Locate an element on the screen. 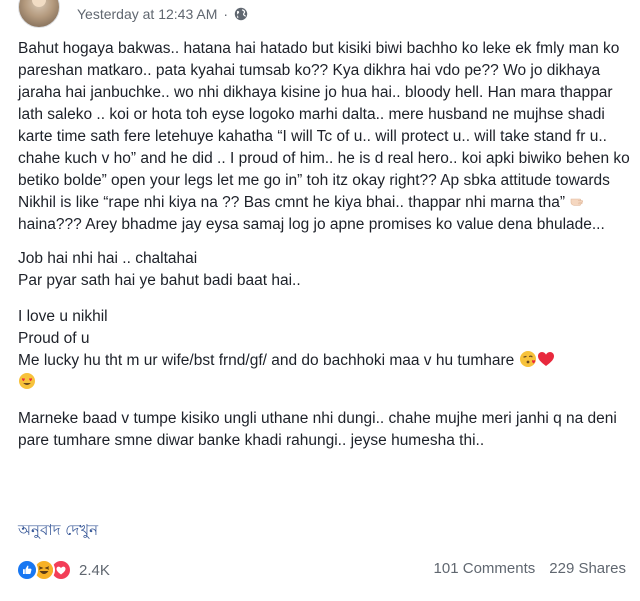 This screenshot has height=601, width=640. shares-count-link: 229 Shares is located at coordinates (587, 568).